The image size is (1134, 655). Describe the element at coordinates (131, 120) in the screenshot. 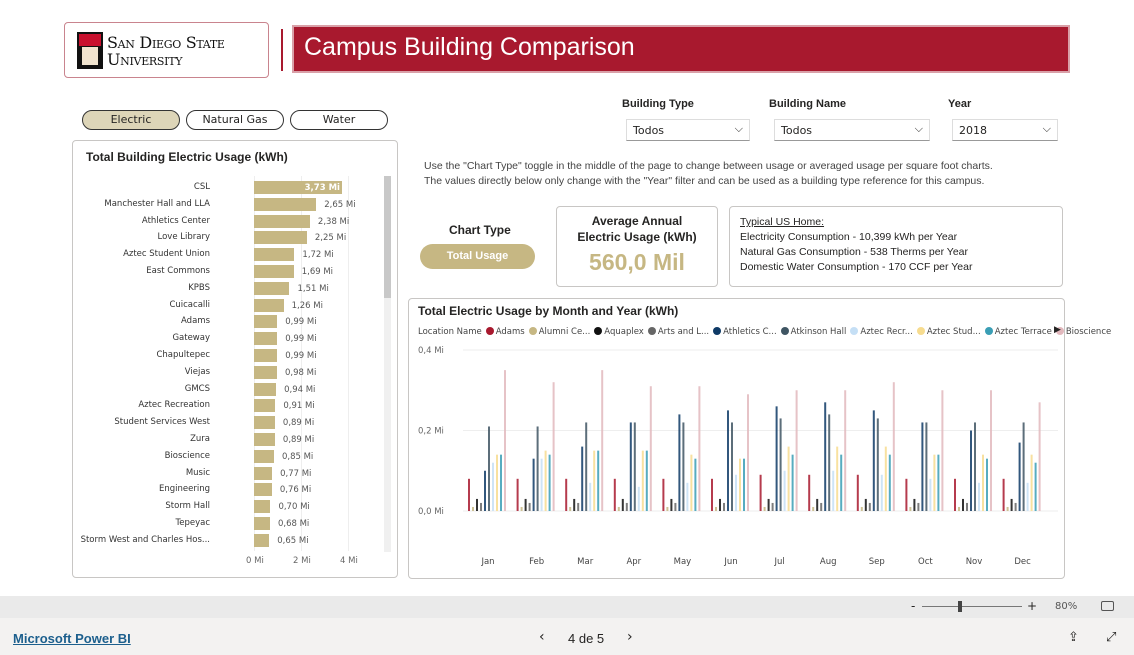

I see `toggle-electric: Electric` at that location.